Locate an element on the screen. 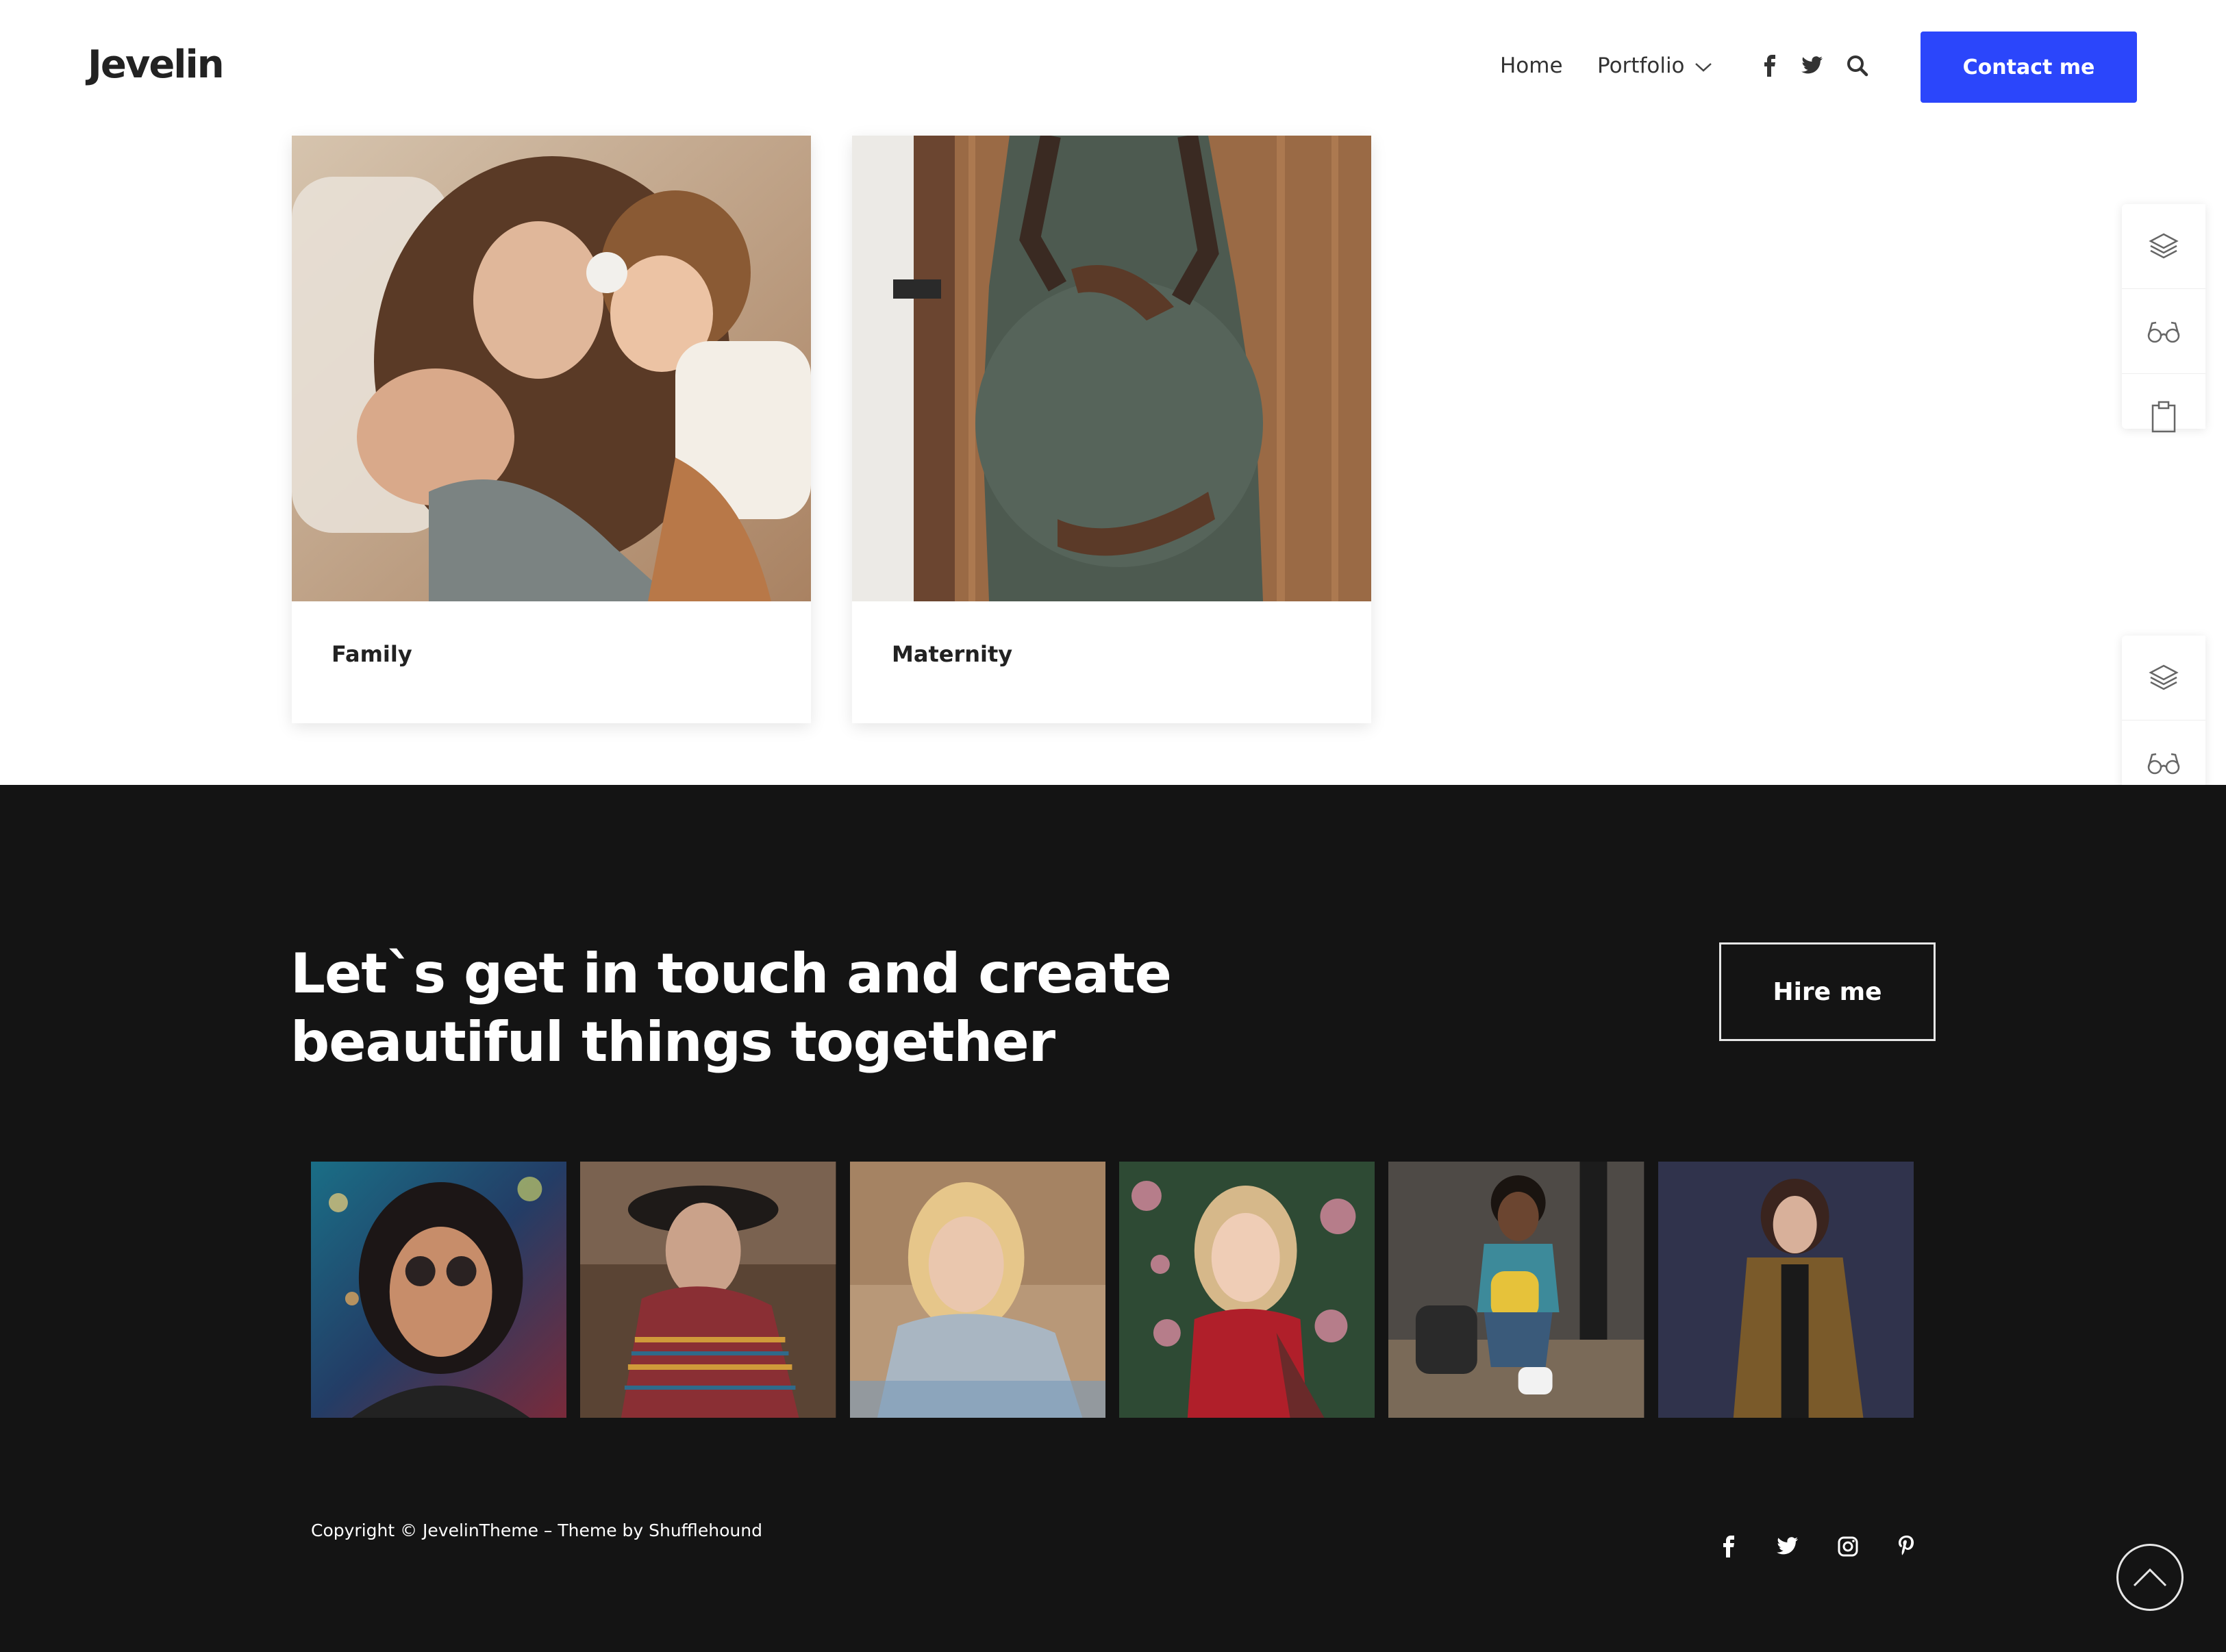 The height and width of the screenshot is (1652, 2226). side-toolbar-top is located at coordinates (2163, 318).